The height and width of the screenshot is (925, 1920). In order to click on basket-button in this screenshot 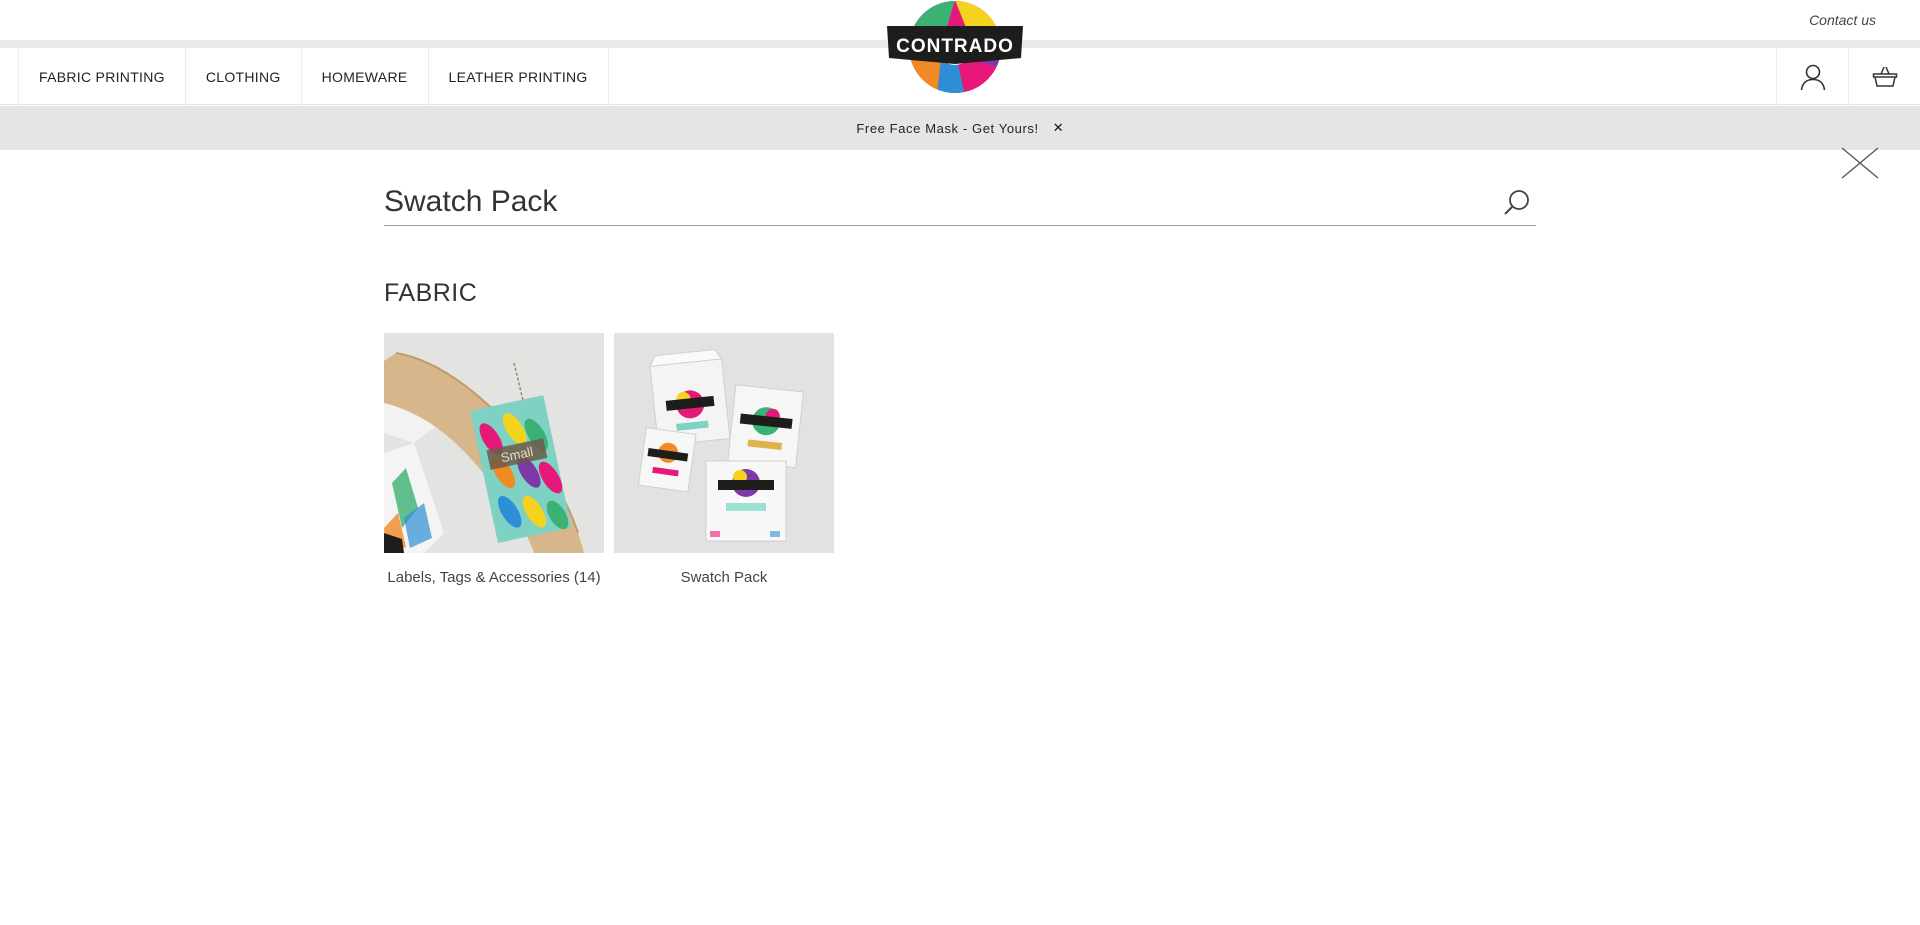, I will do `click(1884, 76)`.